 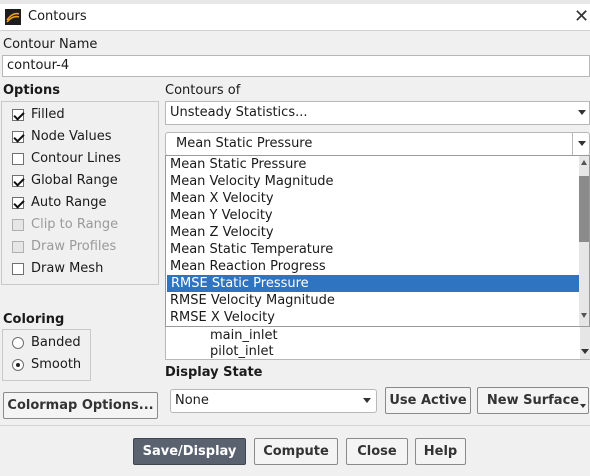 What do you see at coordinates (48, 114) in the screenshot?
I see `filled-label: Filled` at bounding box center [48, 114].